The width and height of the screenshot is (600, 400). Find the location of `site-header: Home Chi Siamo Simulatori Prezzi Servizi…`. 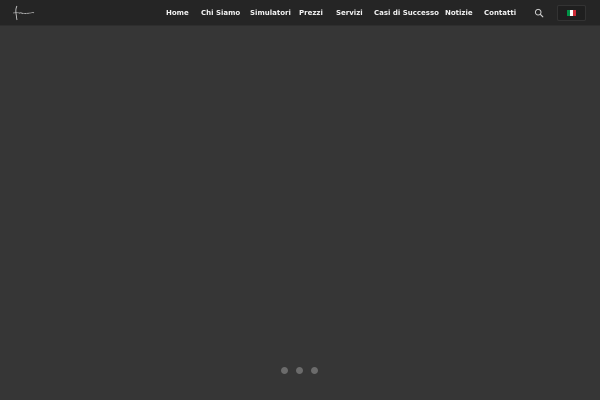

site-header: Home Chi Siamo Simulatori Prezzi Servizi… is located at coordinates (300, 13).